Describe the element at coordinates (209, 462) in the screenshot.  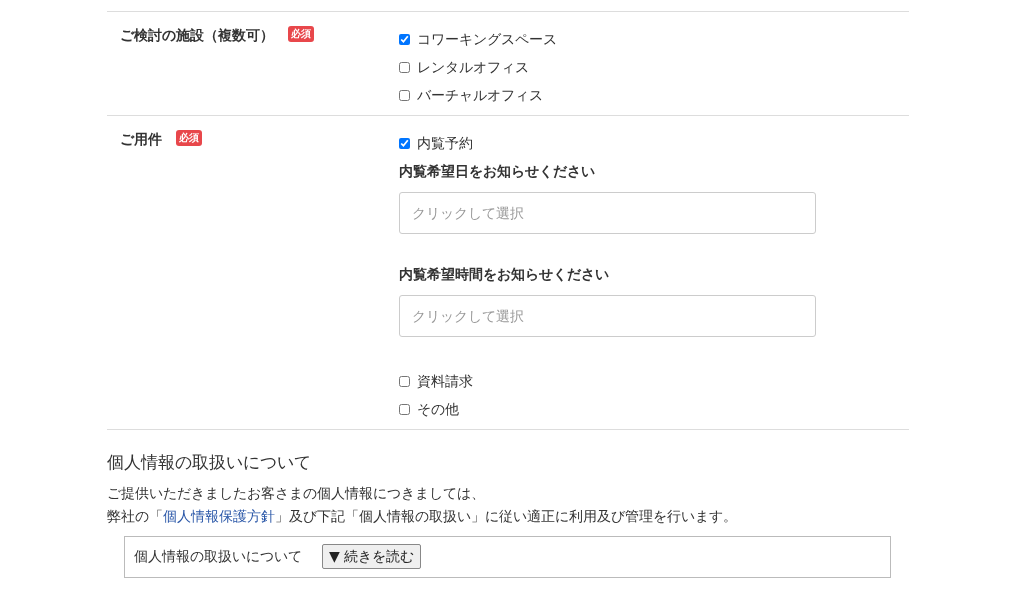
I see `section-heading: 個人情報の取扱いについて` at that location.